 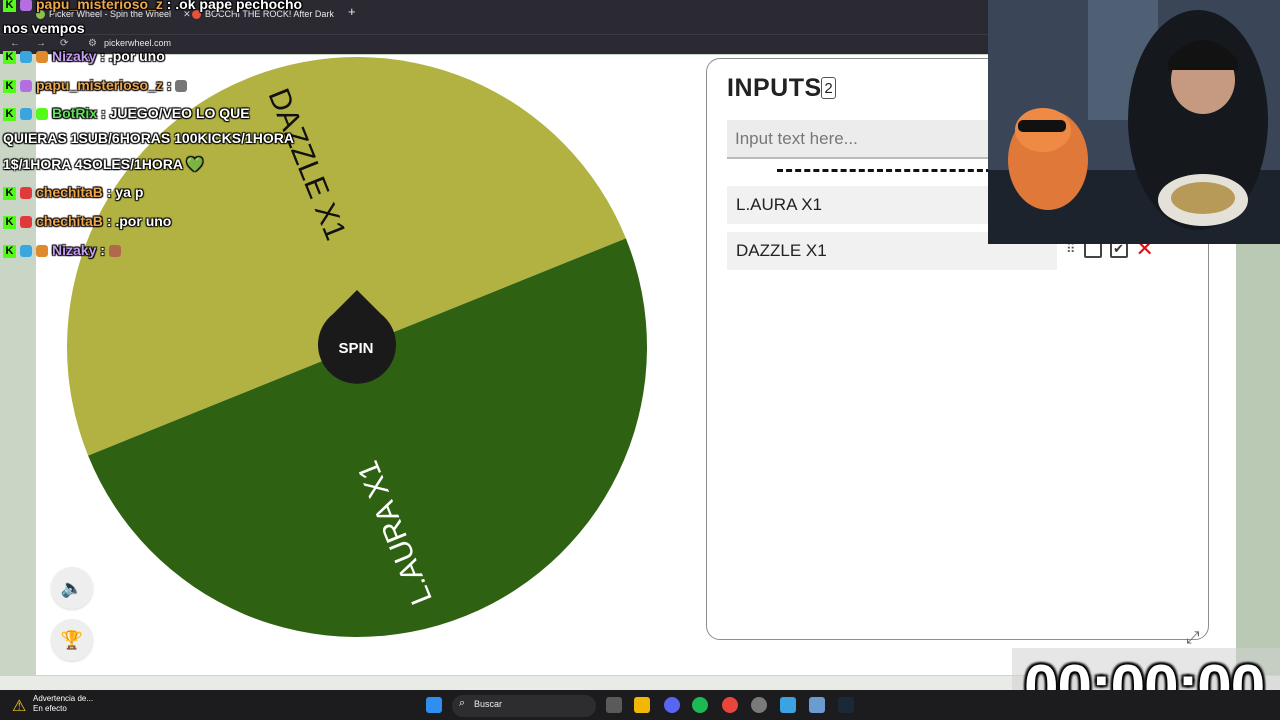 What do you see at coordinates (759, 705) in the screenshot?
I see `obs-icon` at bounding box center [759, 705].